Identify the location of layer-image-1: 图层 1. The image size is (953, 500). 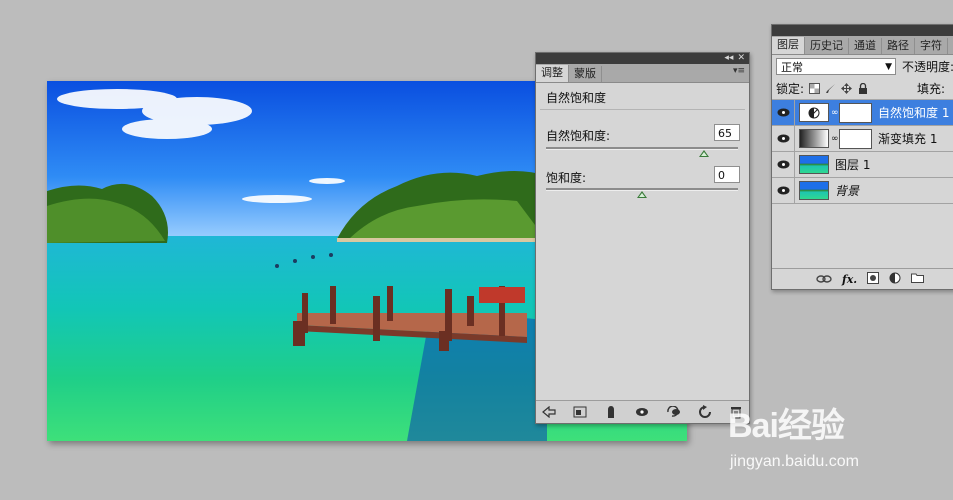
(862, 165).